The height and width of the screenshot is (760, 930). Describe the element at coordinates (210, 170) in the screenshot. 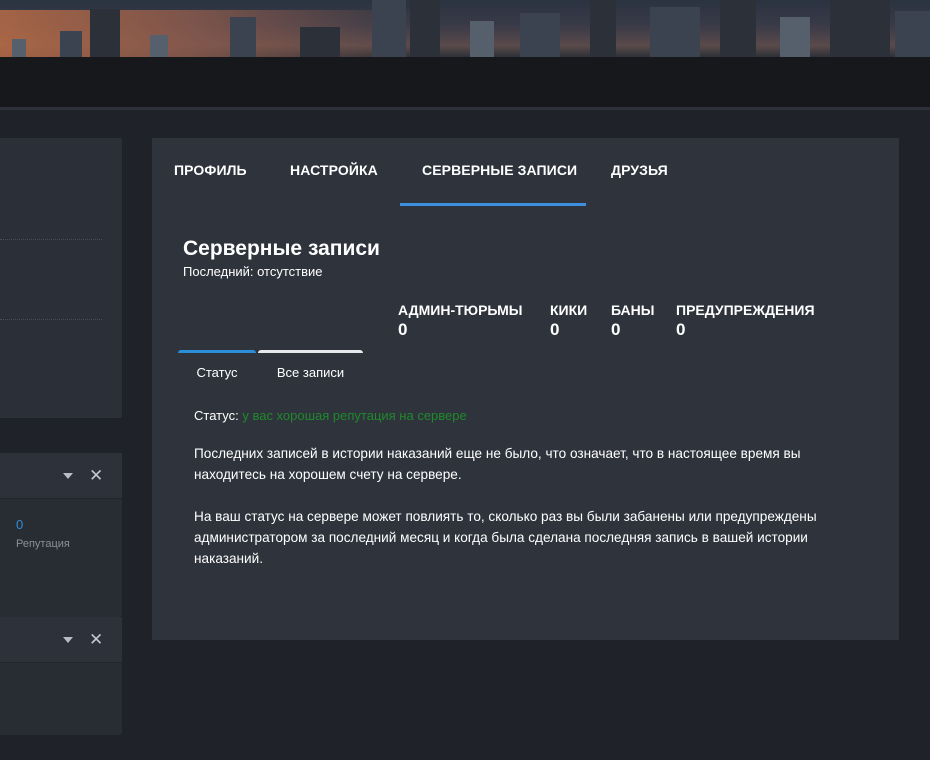

I see `tab-profile: ПРОФИЛЬ` at that location.